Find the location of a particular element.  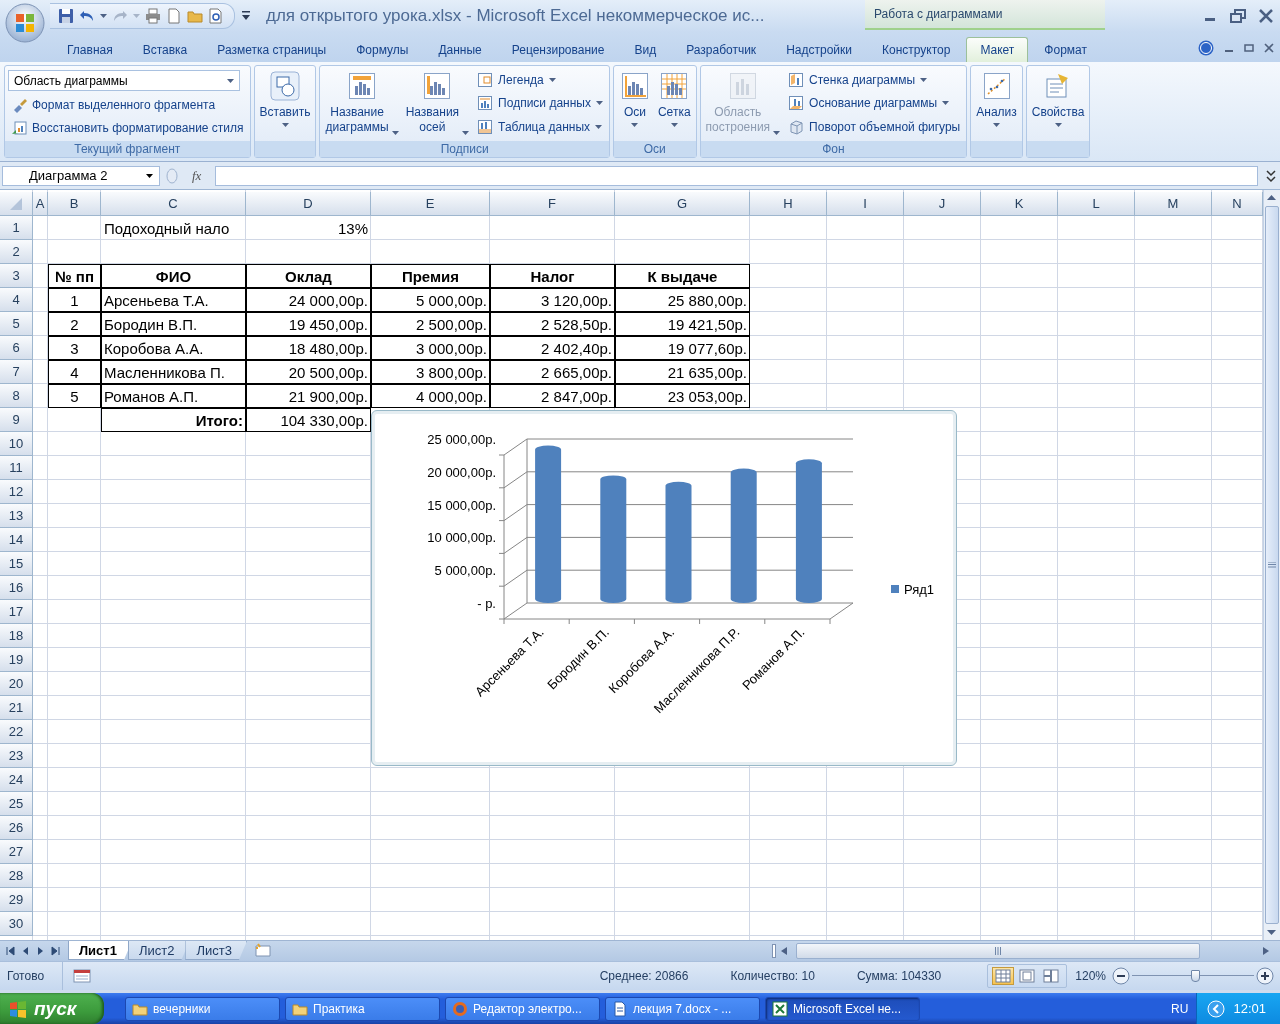

row-header: 3 is located at coordinates (16, 276).